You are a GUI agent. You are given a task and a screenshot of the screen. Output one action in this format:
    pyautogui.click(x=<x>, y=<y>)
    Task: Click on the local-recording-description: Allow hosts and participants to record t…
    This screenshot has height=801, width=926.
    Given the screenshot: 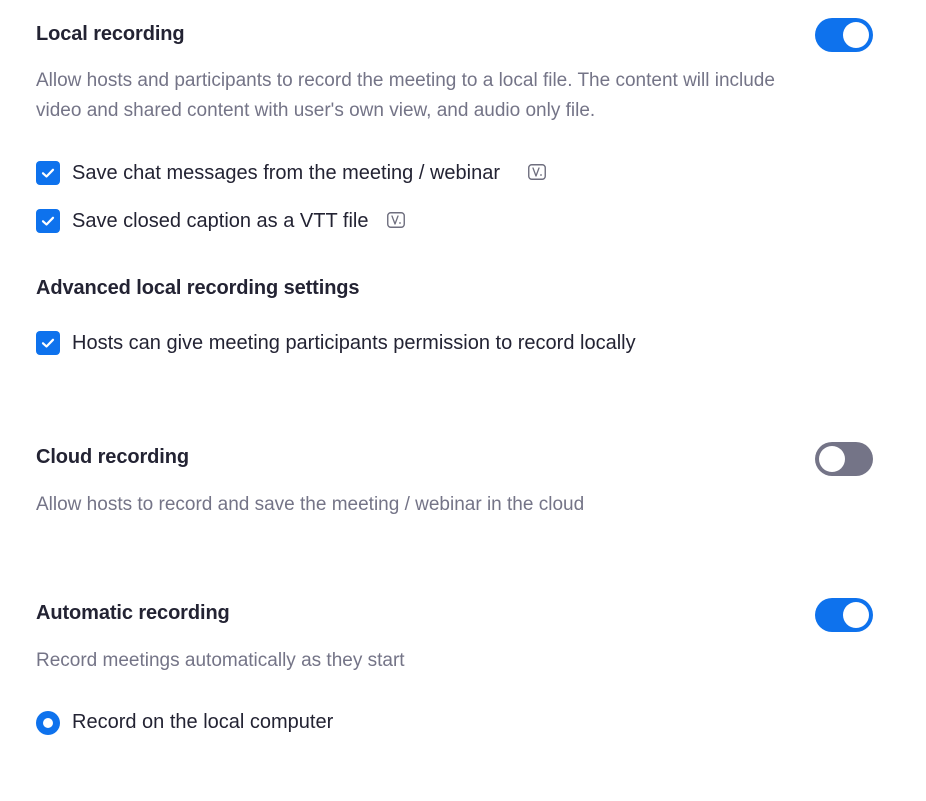 What is the action you would take?
    pyautogui.click(x=405, y=95)
    